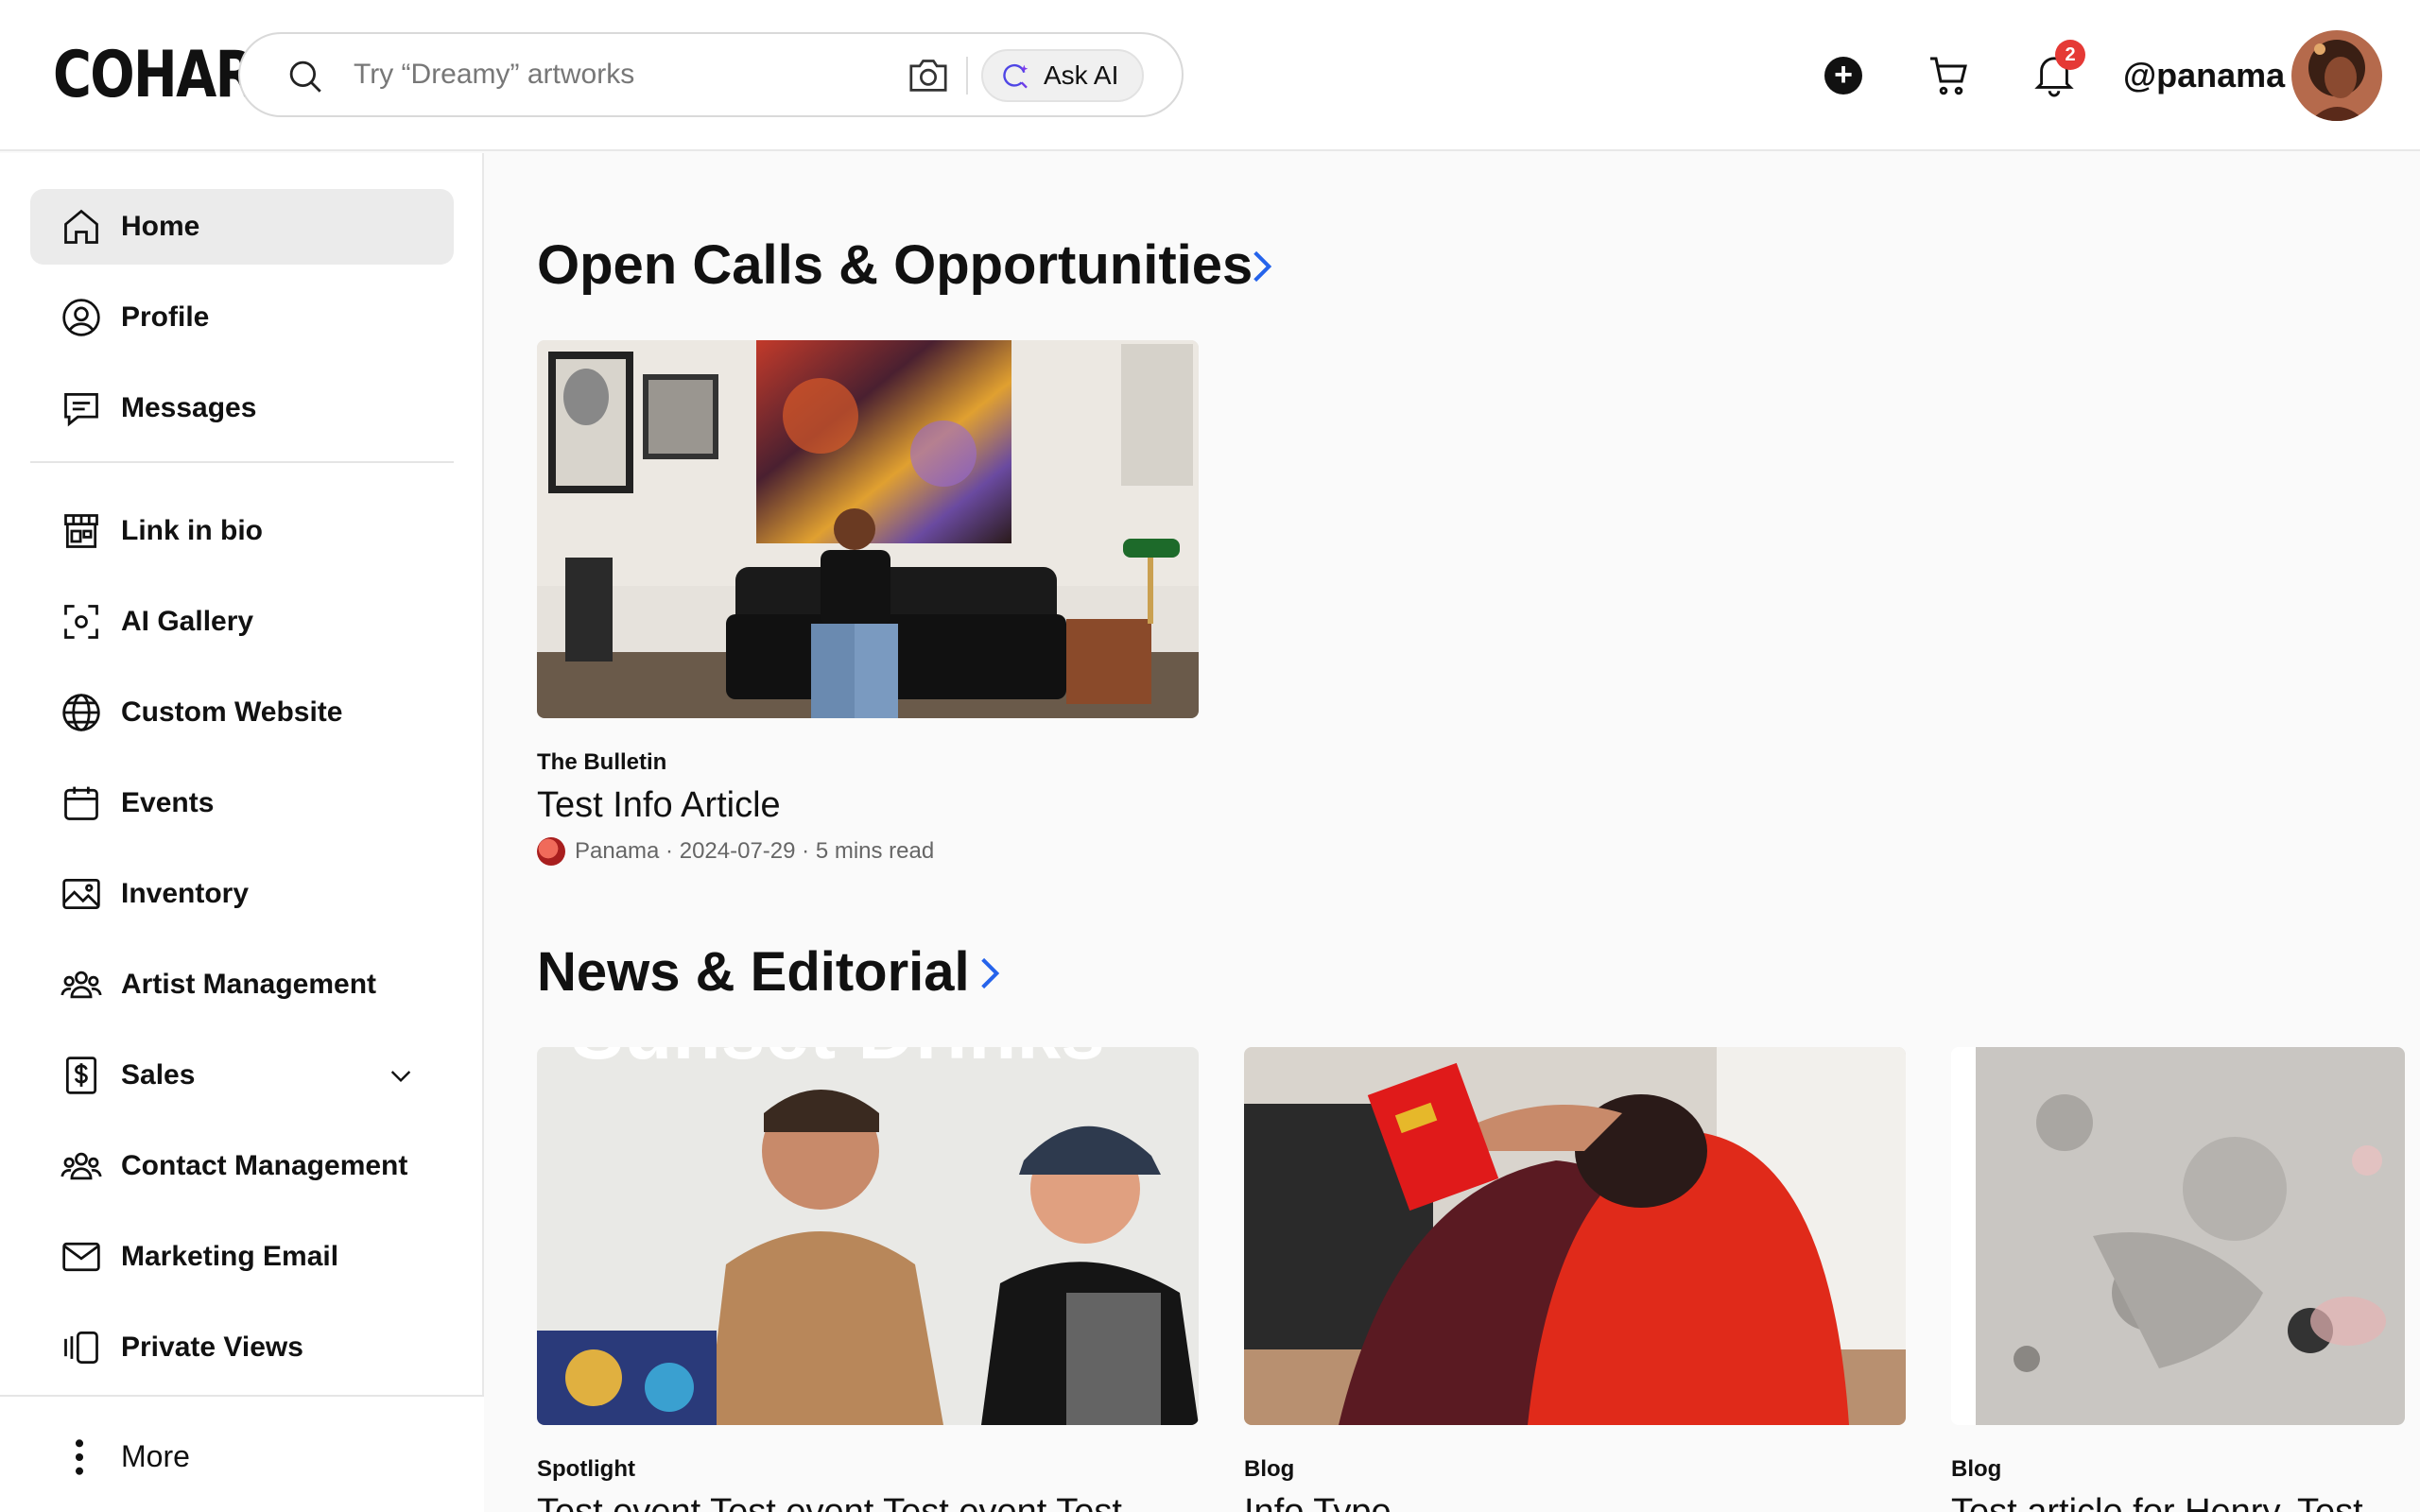 Image resolution: width=2420 pixels, height=1512 pixels. What do you see at coordinates (242, 317) in the screenshot?
I see `sidebar-item-profile: Profile` at bounding box center [242, 317].